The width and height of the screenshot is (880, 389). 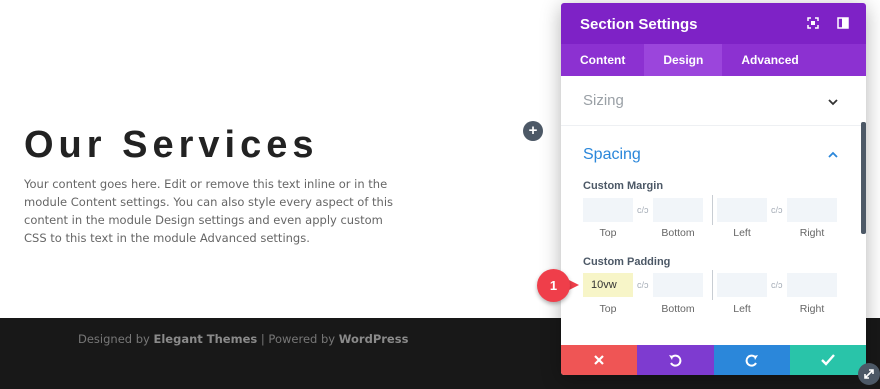 What do you see at coordinates (812, 210) in the screenshot?
I see `margin-right-input` at bounding box center [812, 210].